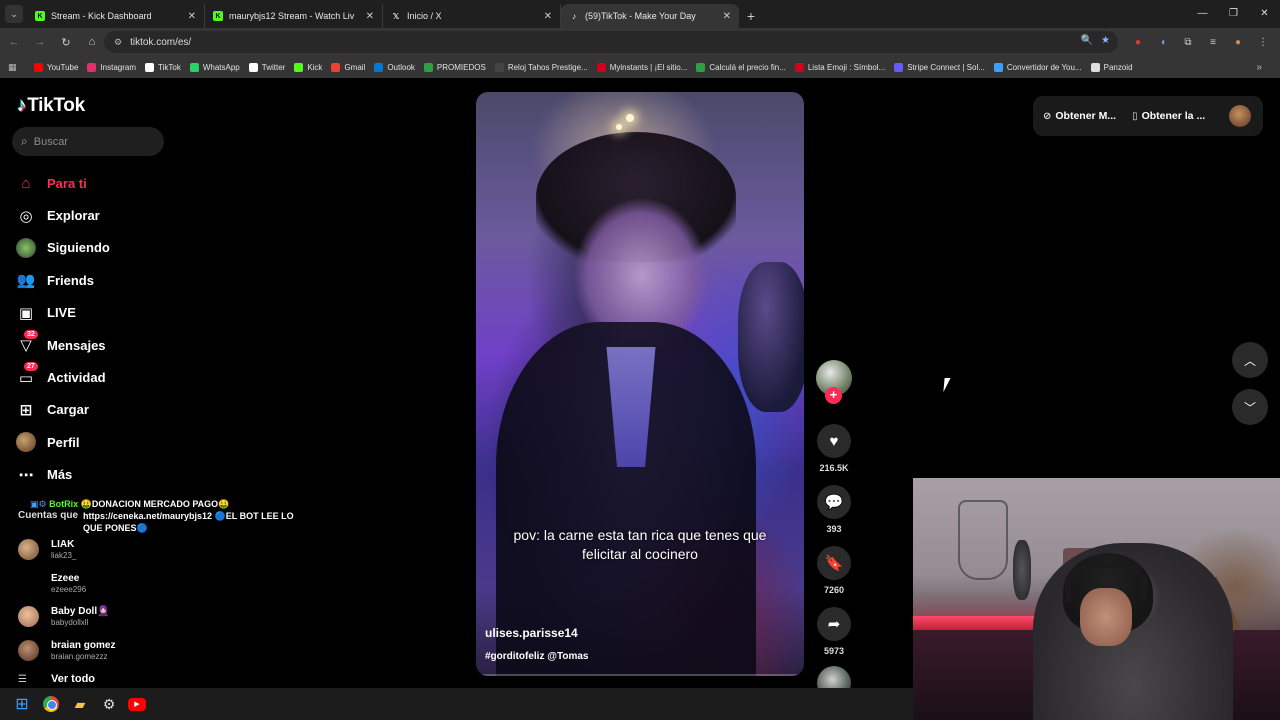  Describe the element at coordinates (1202, 13) in the screenshot. I see `minimize-icon: —` at that location.